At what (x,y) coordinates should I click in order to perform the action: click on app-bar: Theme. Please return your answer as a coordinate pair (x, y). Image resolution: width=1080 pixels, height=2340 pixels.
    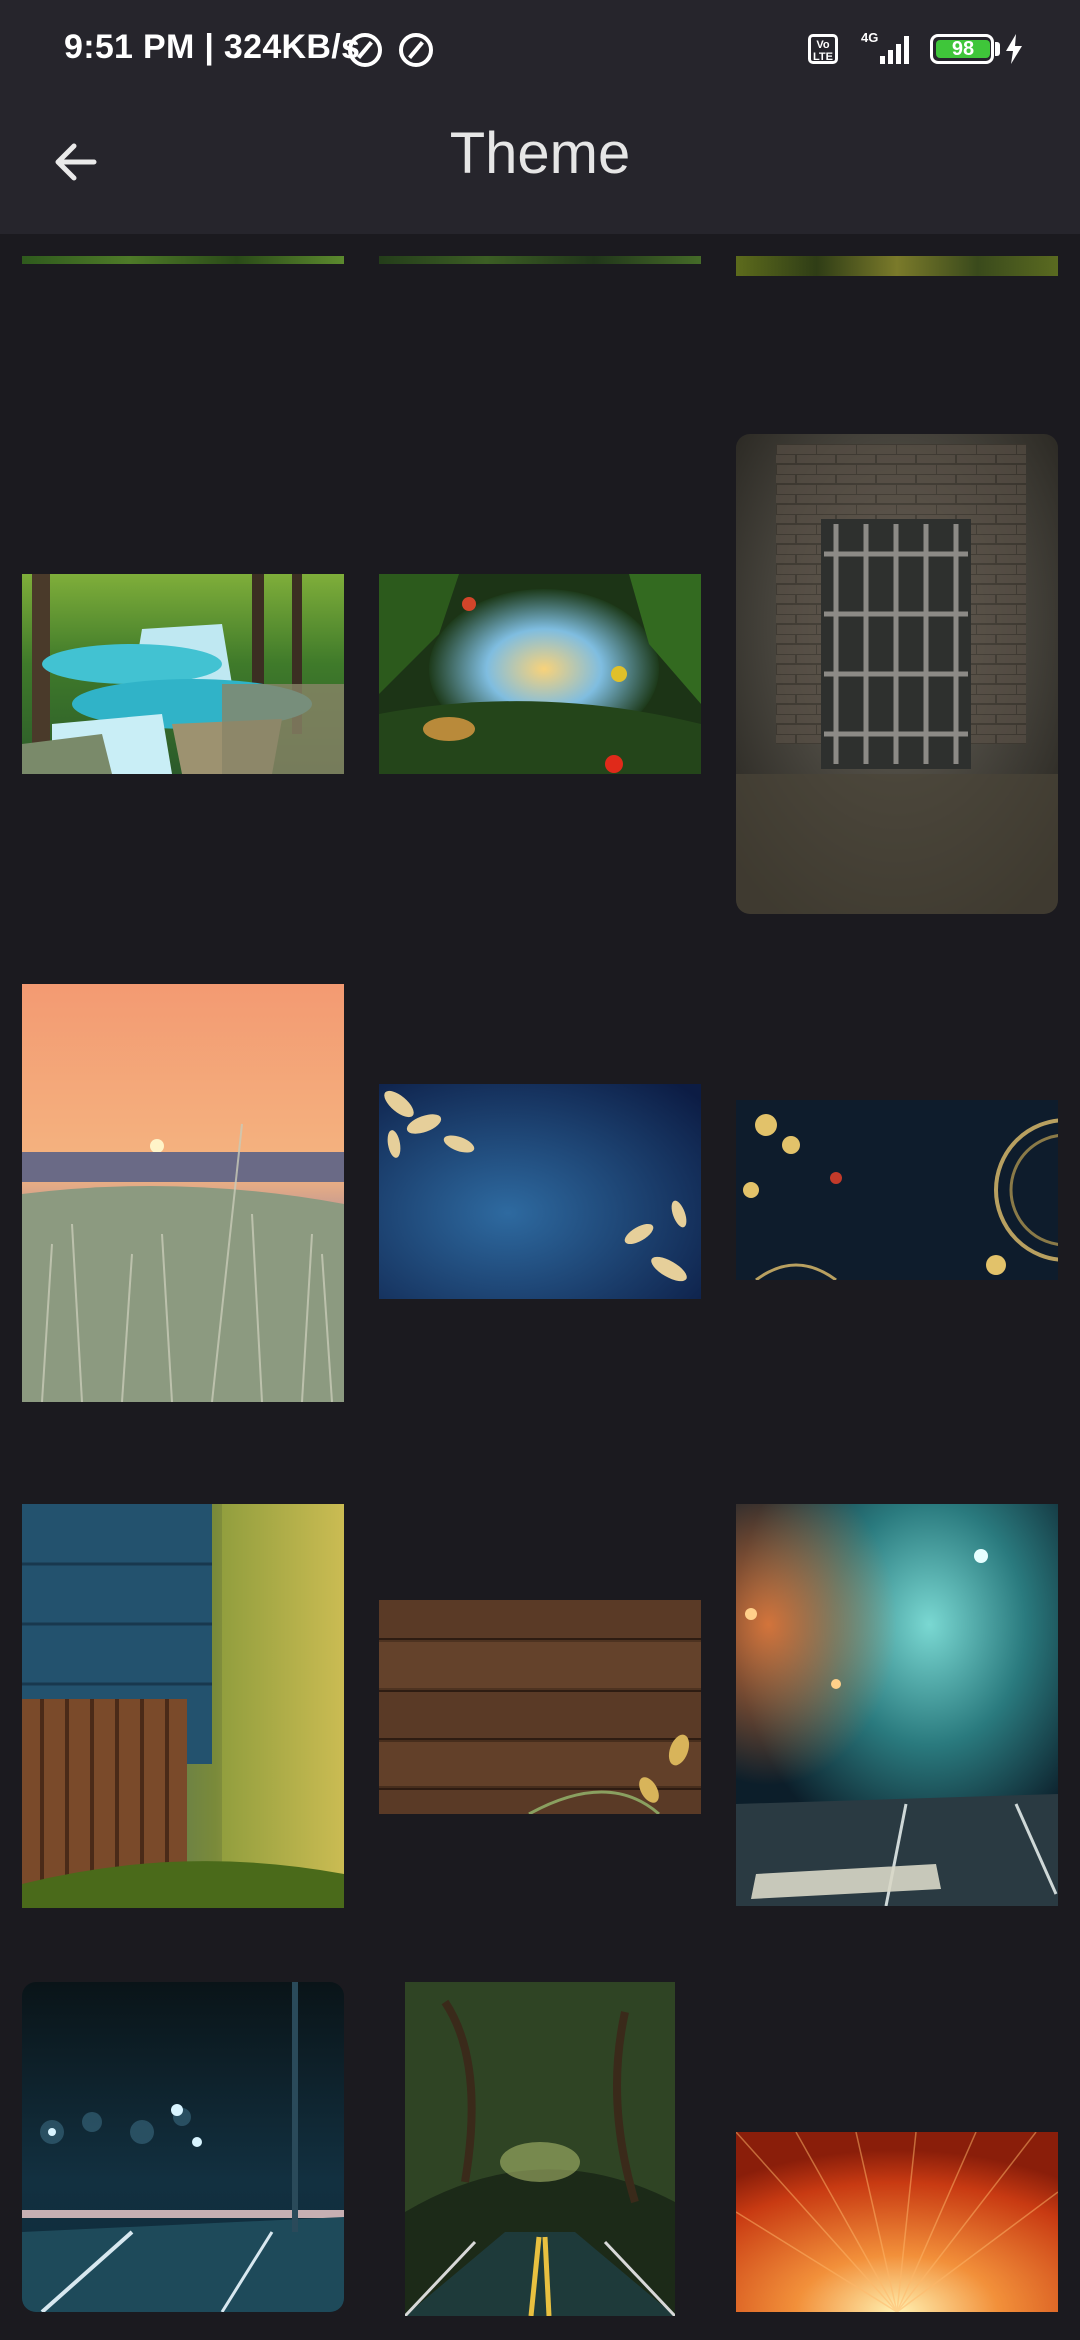
    Looking at the image, I should click on (540, 167).